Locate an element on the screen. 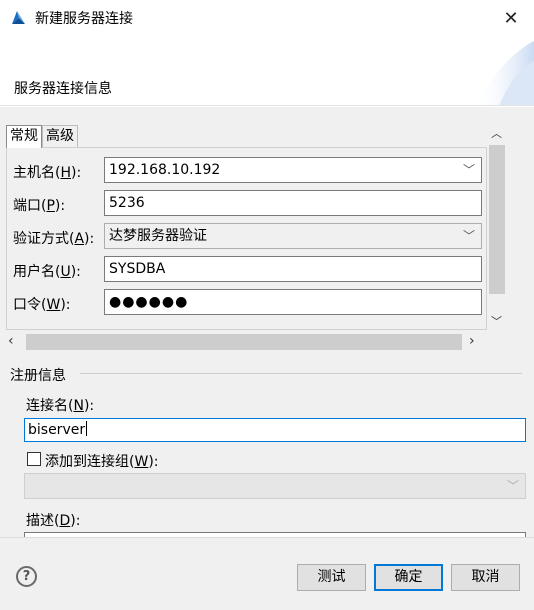  username-input: SYSDBA is located at coordinates (293, 269).